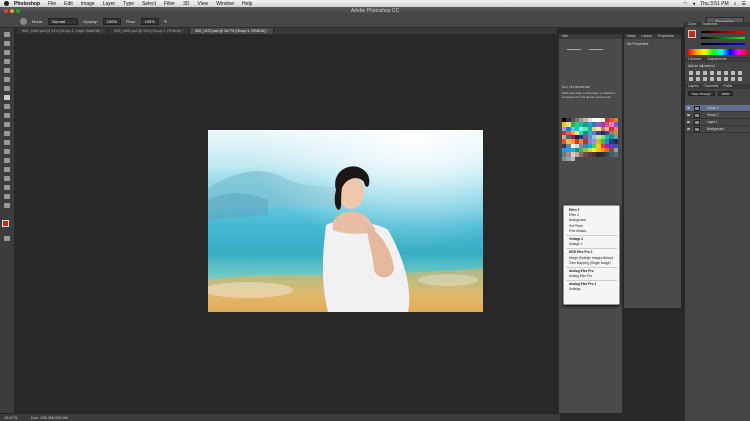 This screenshot has height=421, width=750. I want to click on brush-tool-icon, so click(7, 97).